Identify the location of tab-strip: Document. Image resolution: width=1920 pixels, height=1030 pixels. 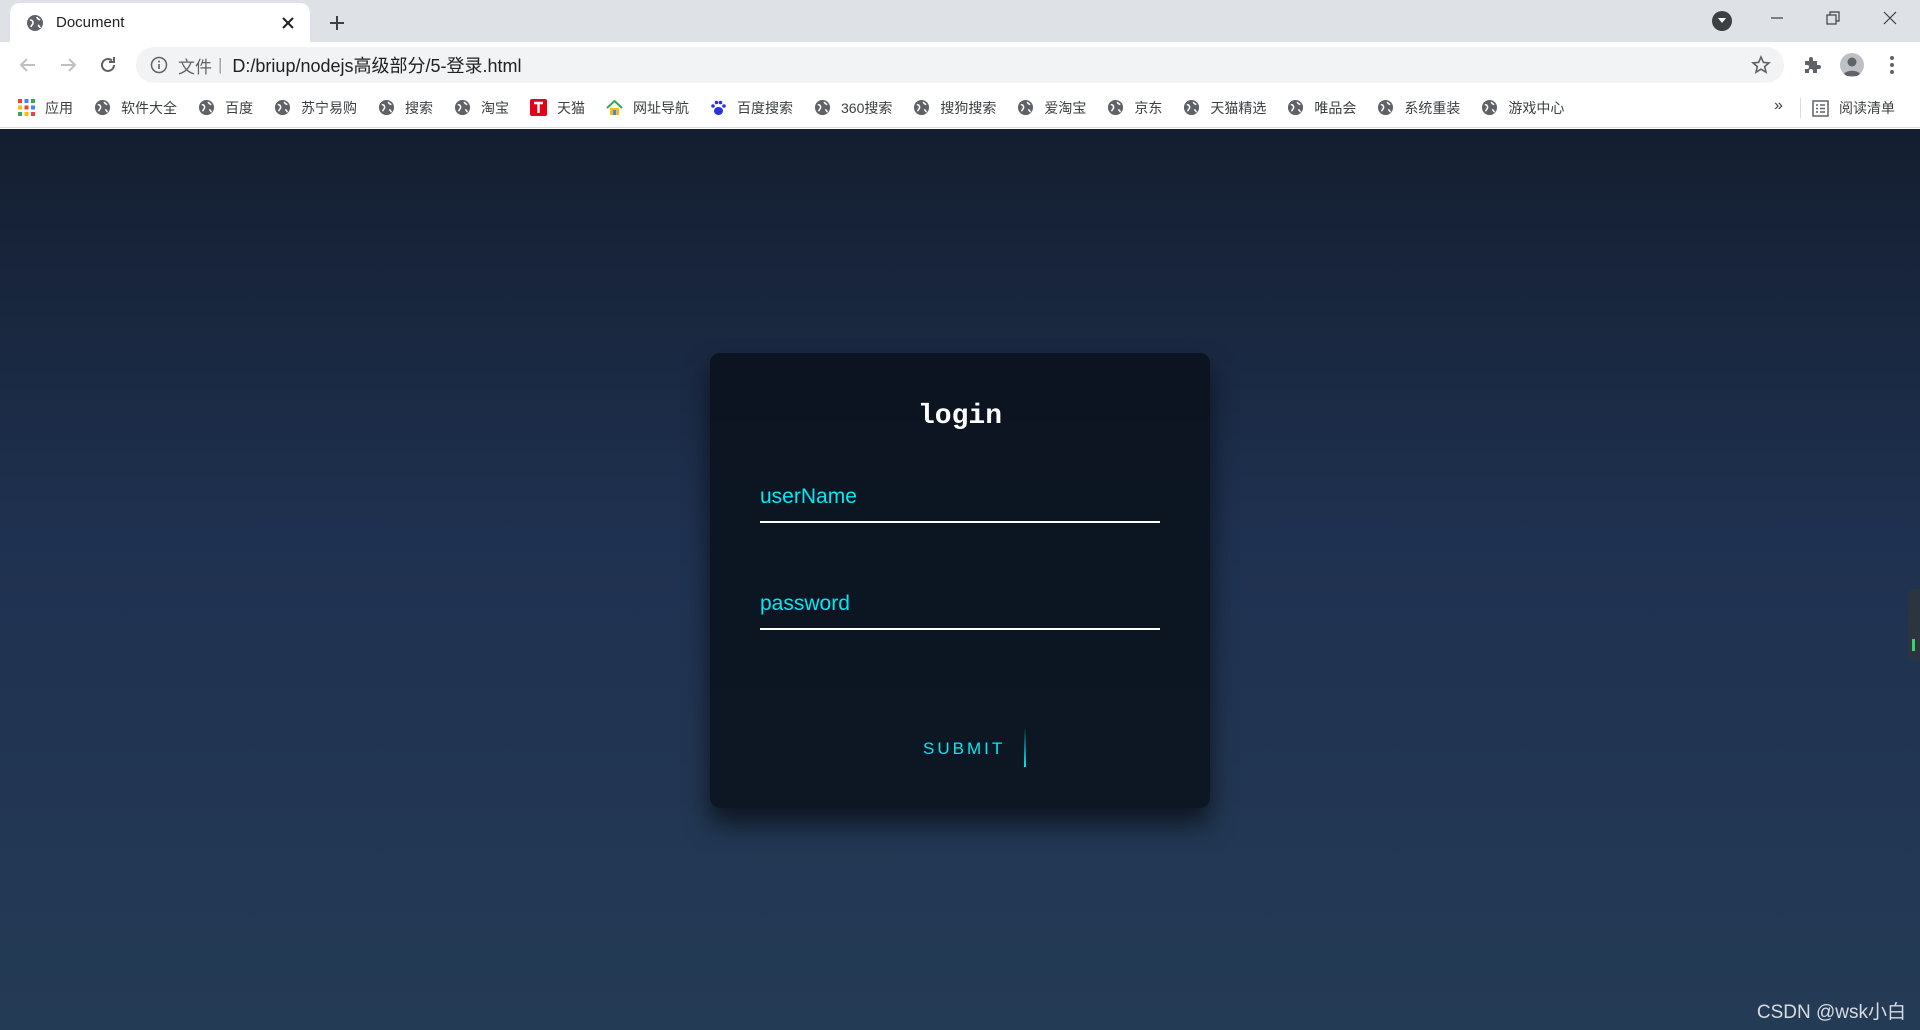
(960, 21).